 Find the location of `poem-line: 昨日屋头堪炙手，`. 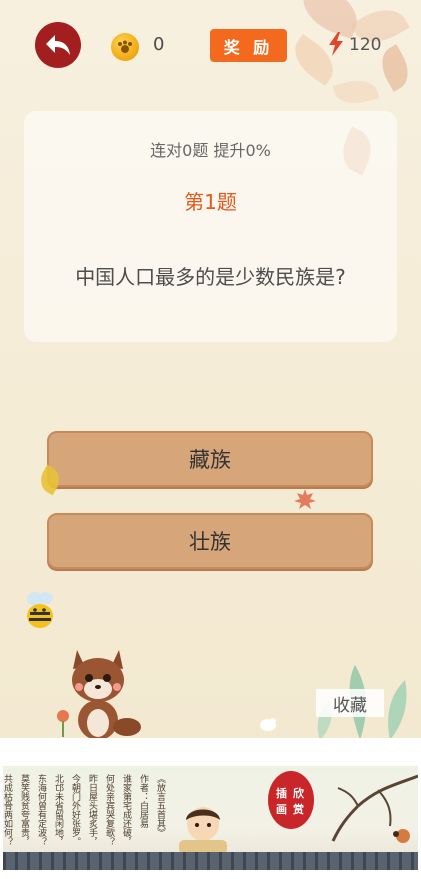

poem-line: 昨日屋头堪炙手， is located at coordinates (92, 810).